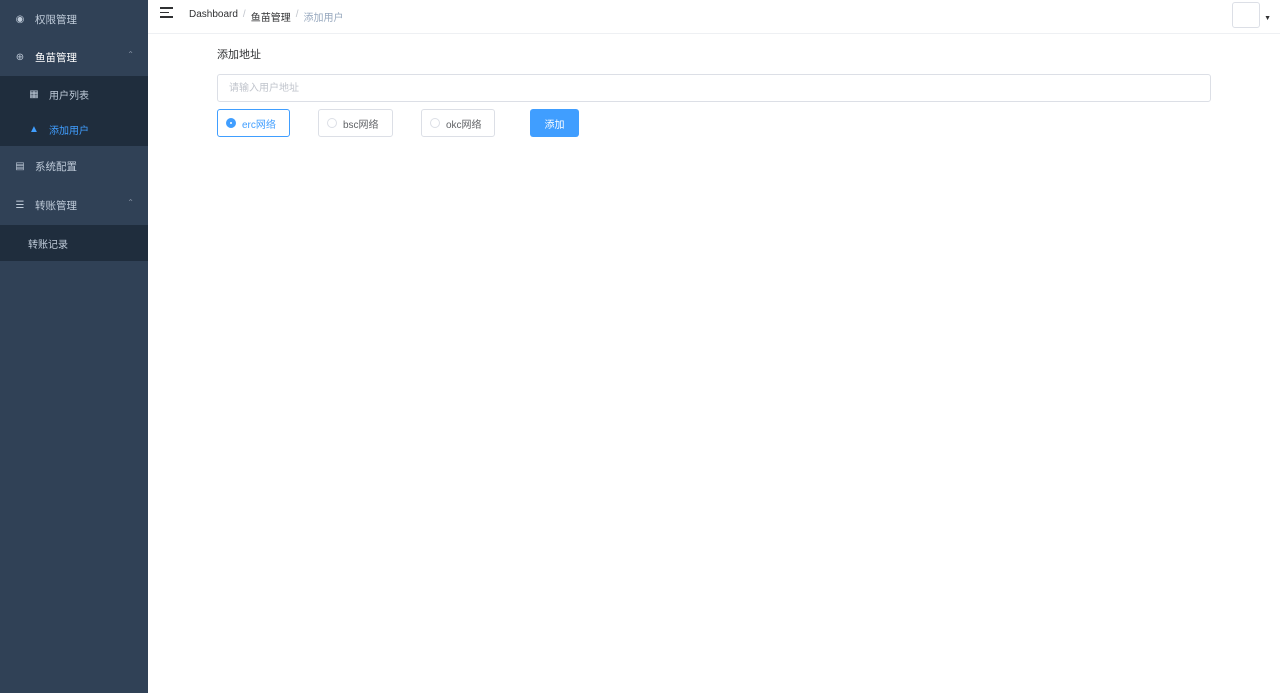  Describe the element at coordinates (69, 96) in the screenshot. I see `sidebar-item-label: 用户列表` at that location.